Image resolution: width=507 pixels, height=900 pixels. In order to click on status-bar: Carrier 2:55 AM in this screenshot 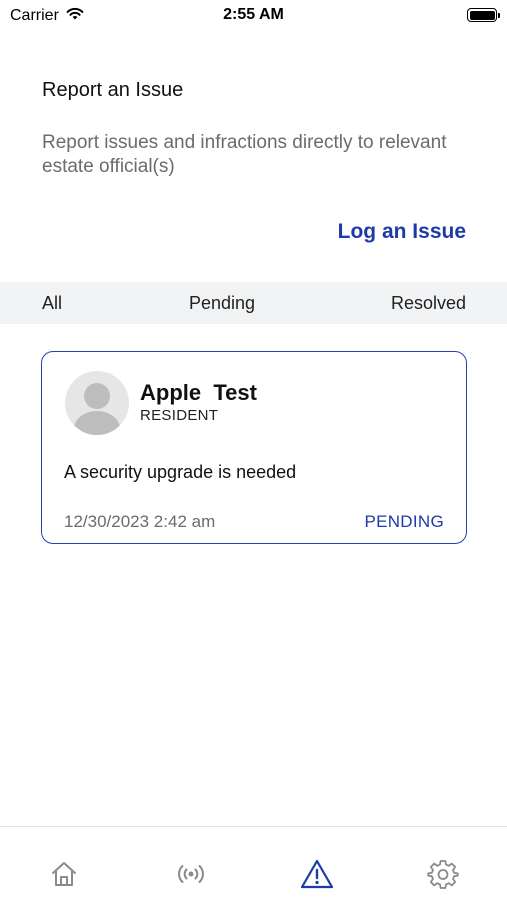, I will do `click(253, 16)`.